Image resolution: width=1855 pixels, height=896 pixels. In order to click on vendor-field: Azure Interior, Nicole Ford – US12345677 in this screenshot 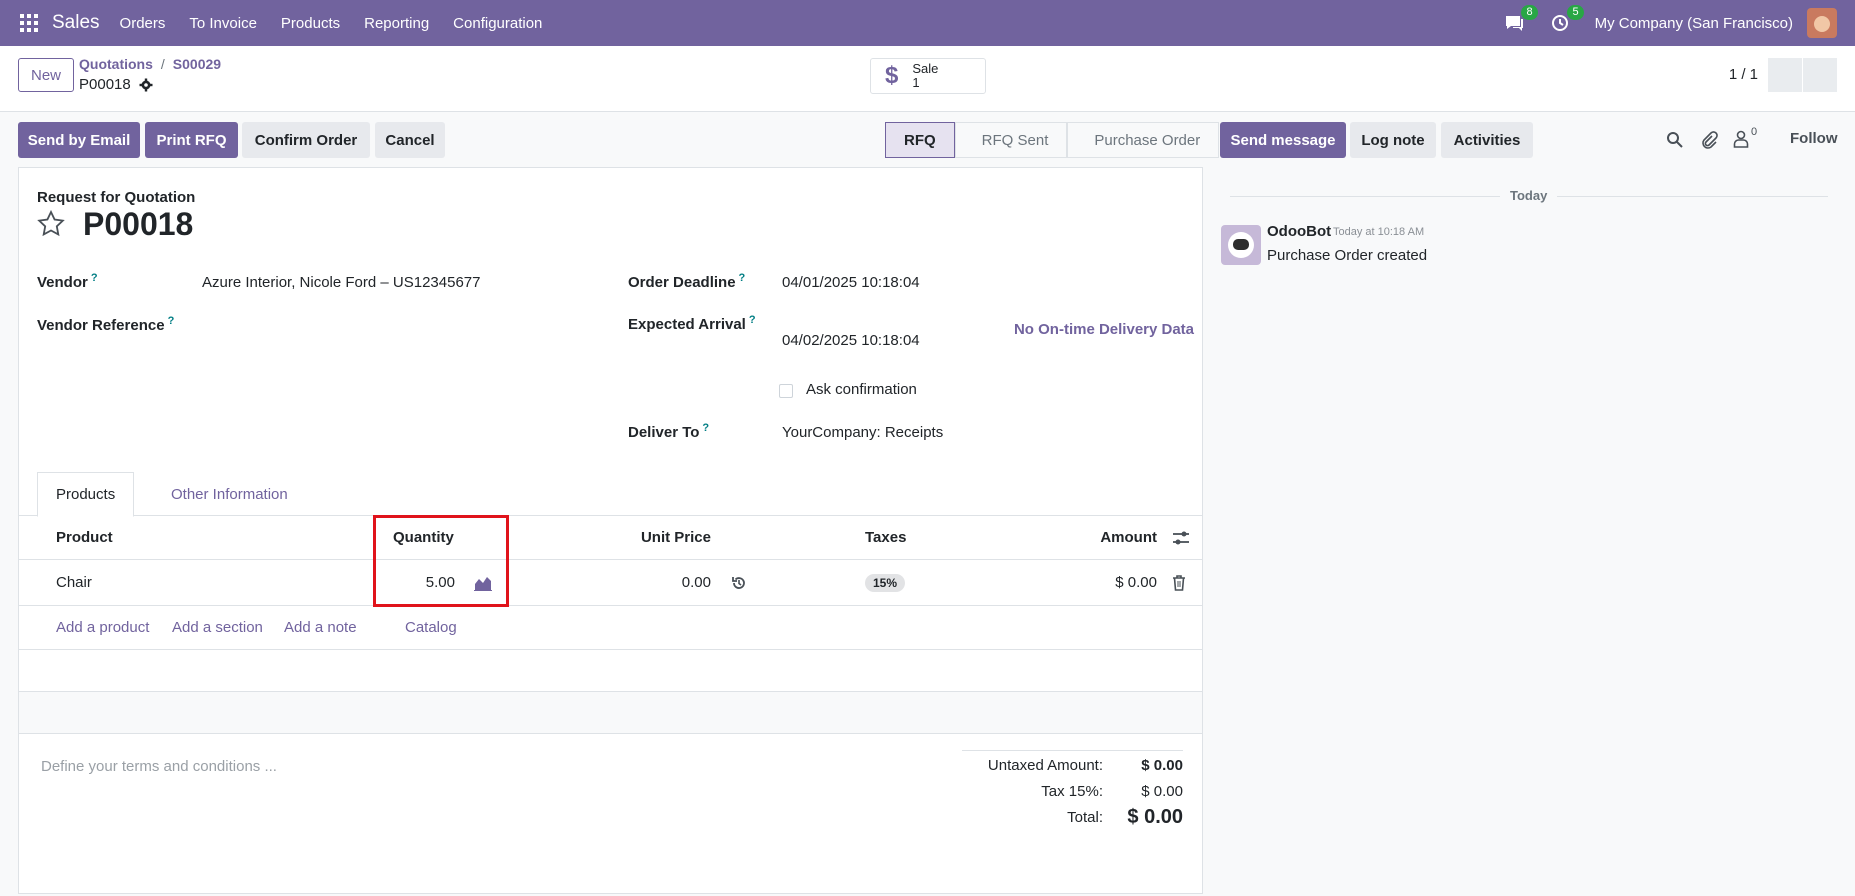, I will do `click(341, 282)`.